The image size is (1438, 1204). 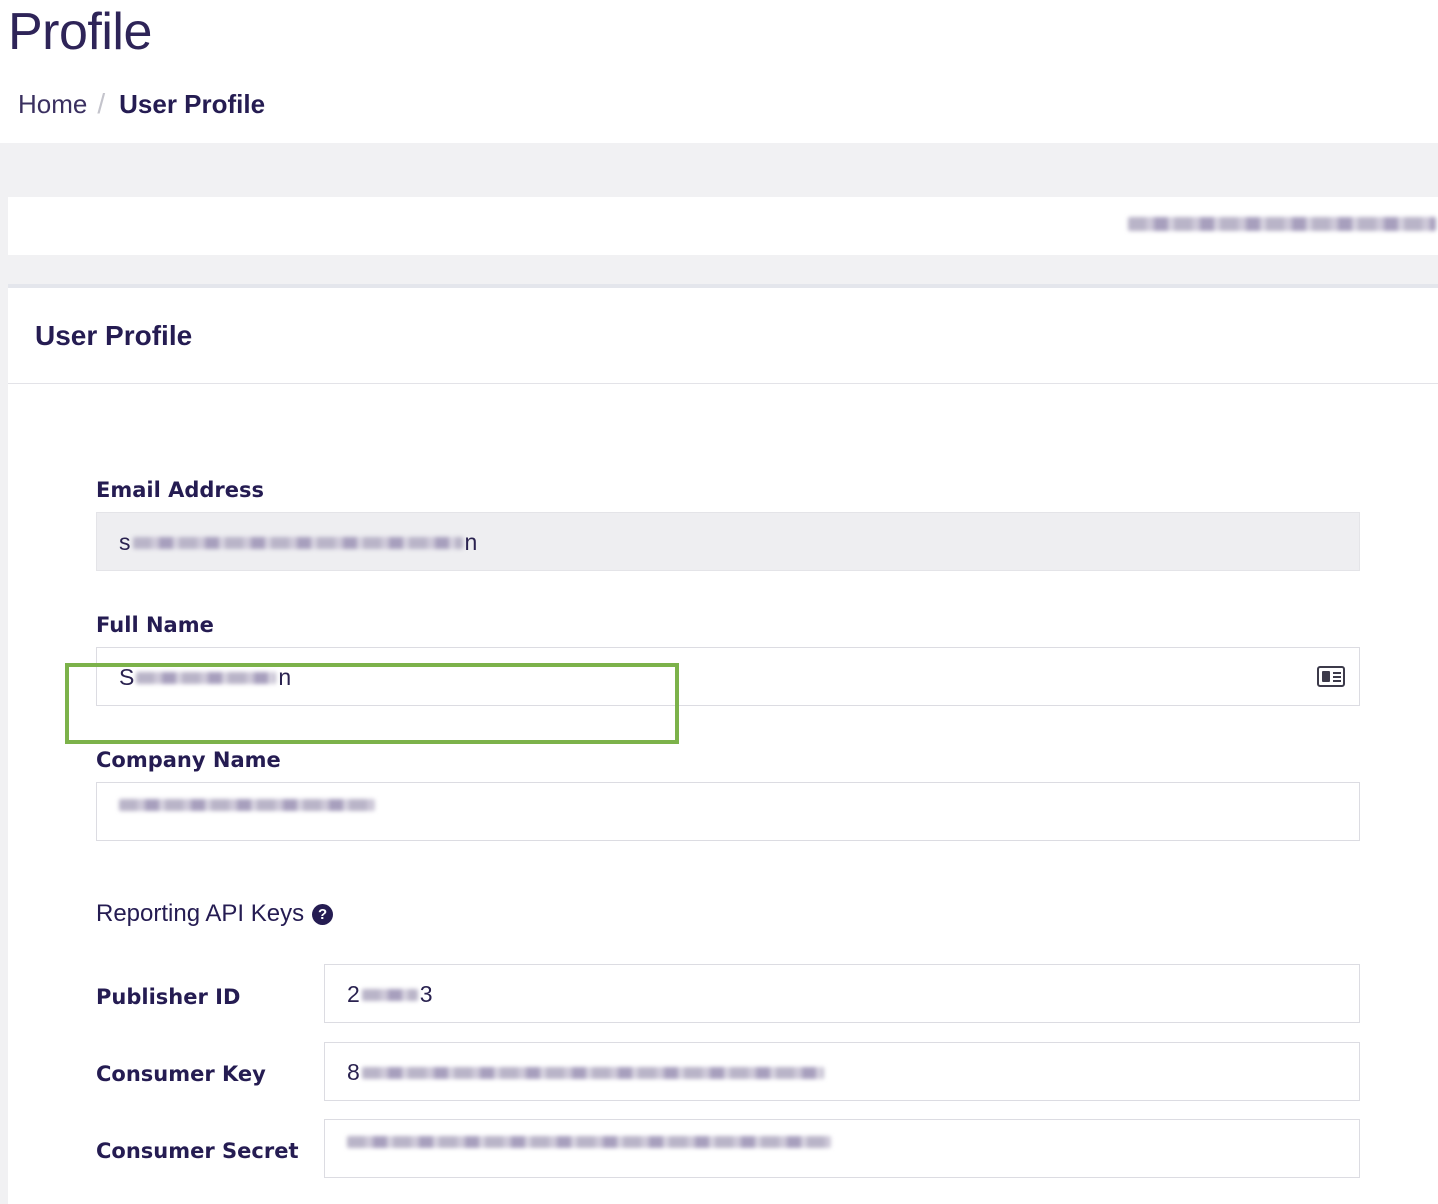 What do you see at coordinates (180, 490) in the screenshot?
I see `email-label: Email Address` at bounding box center [180, 490].